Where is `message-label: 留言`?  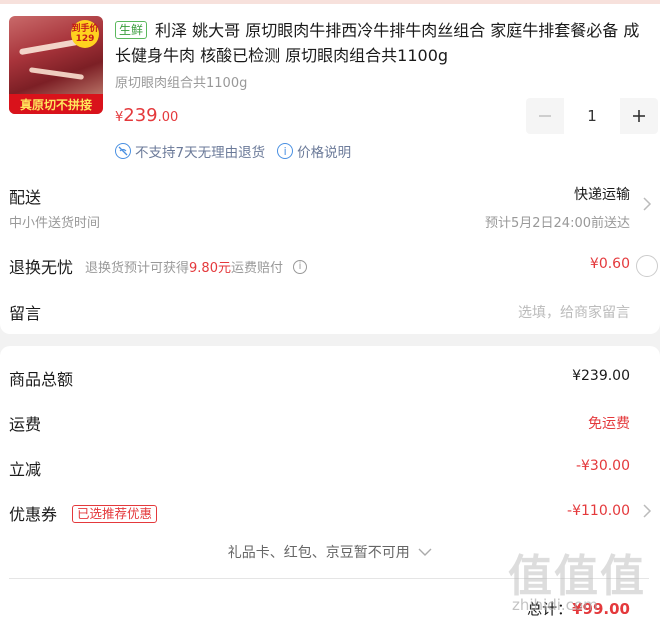
message-label: 留言 is located at coordinates (25, 313).